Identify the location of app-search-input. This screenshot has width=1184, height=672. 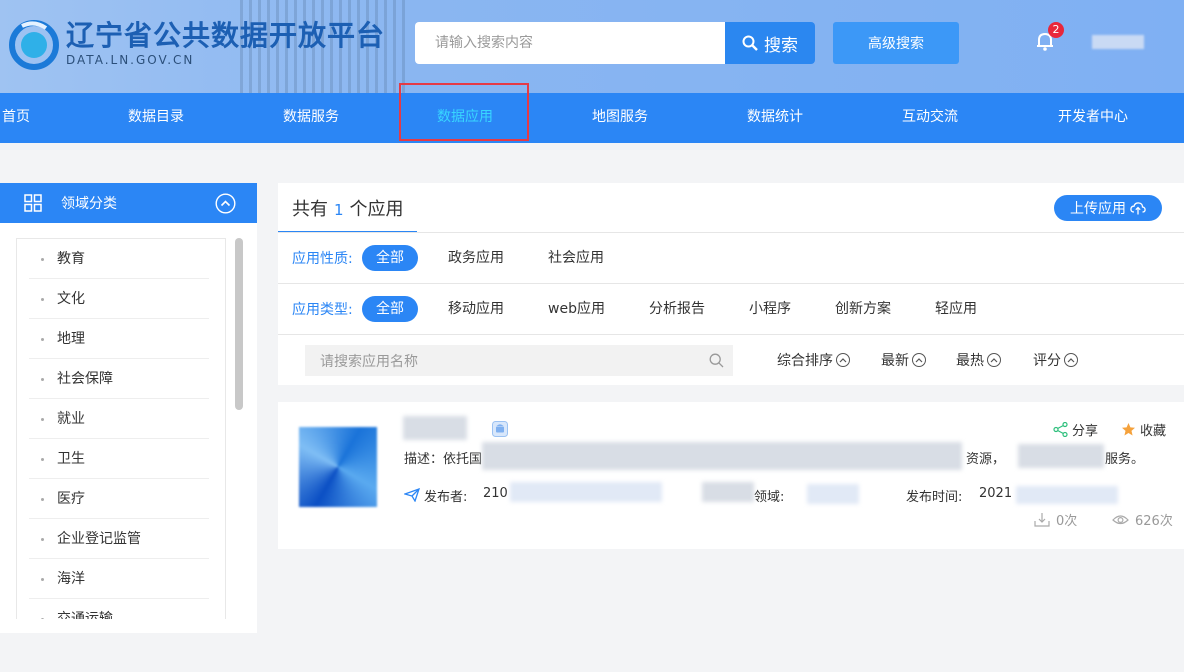
(503, 361).